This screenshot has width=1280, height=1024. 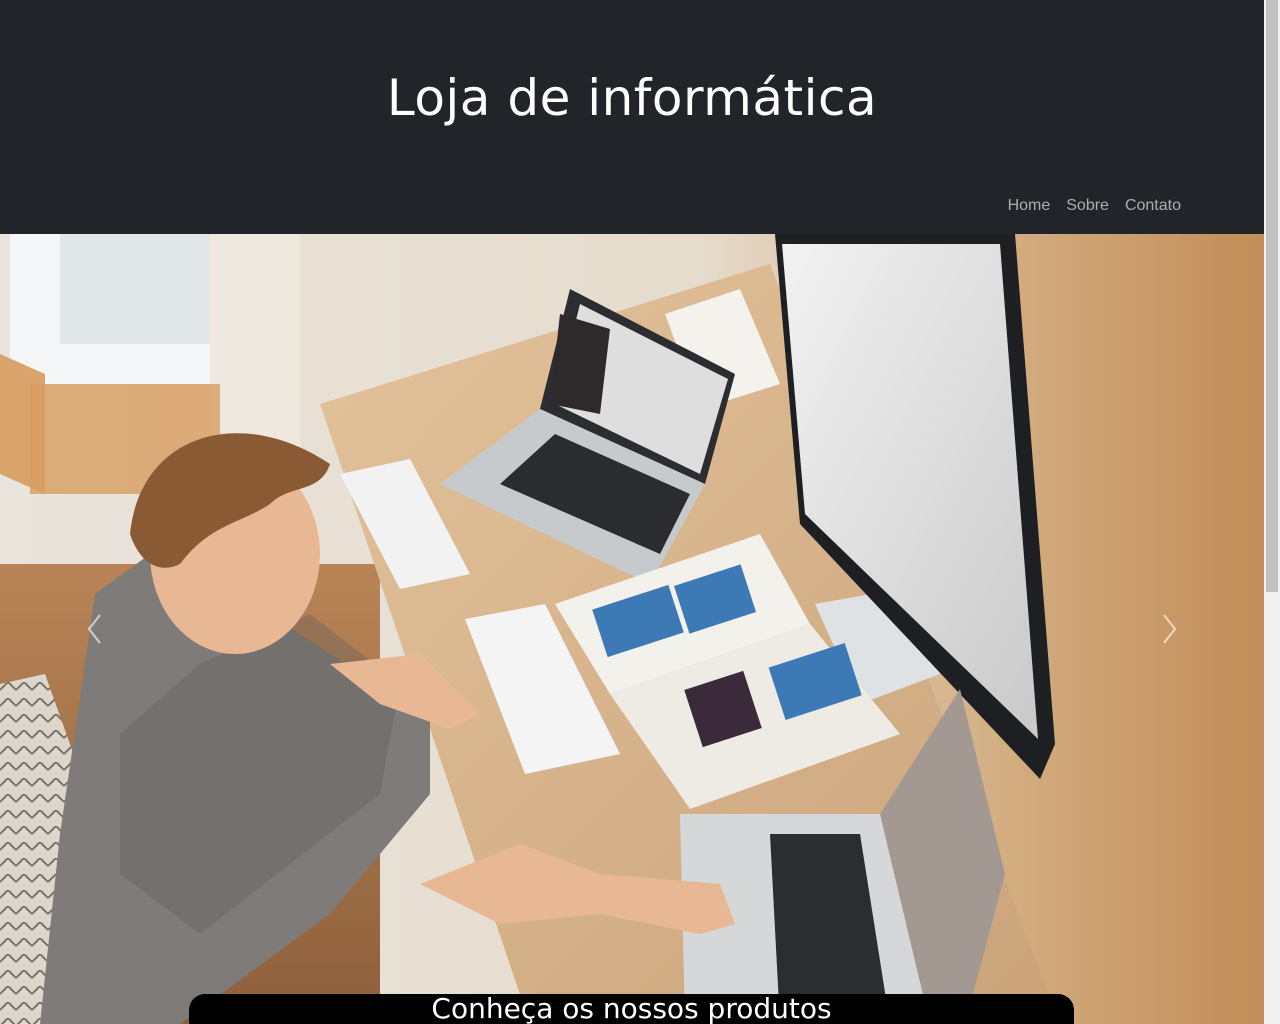 I want to click on chevron-left-icon, so click(x=94, y=629).